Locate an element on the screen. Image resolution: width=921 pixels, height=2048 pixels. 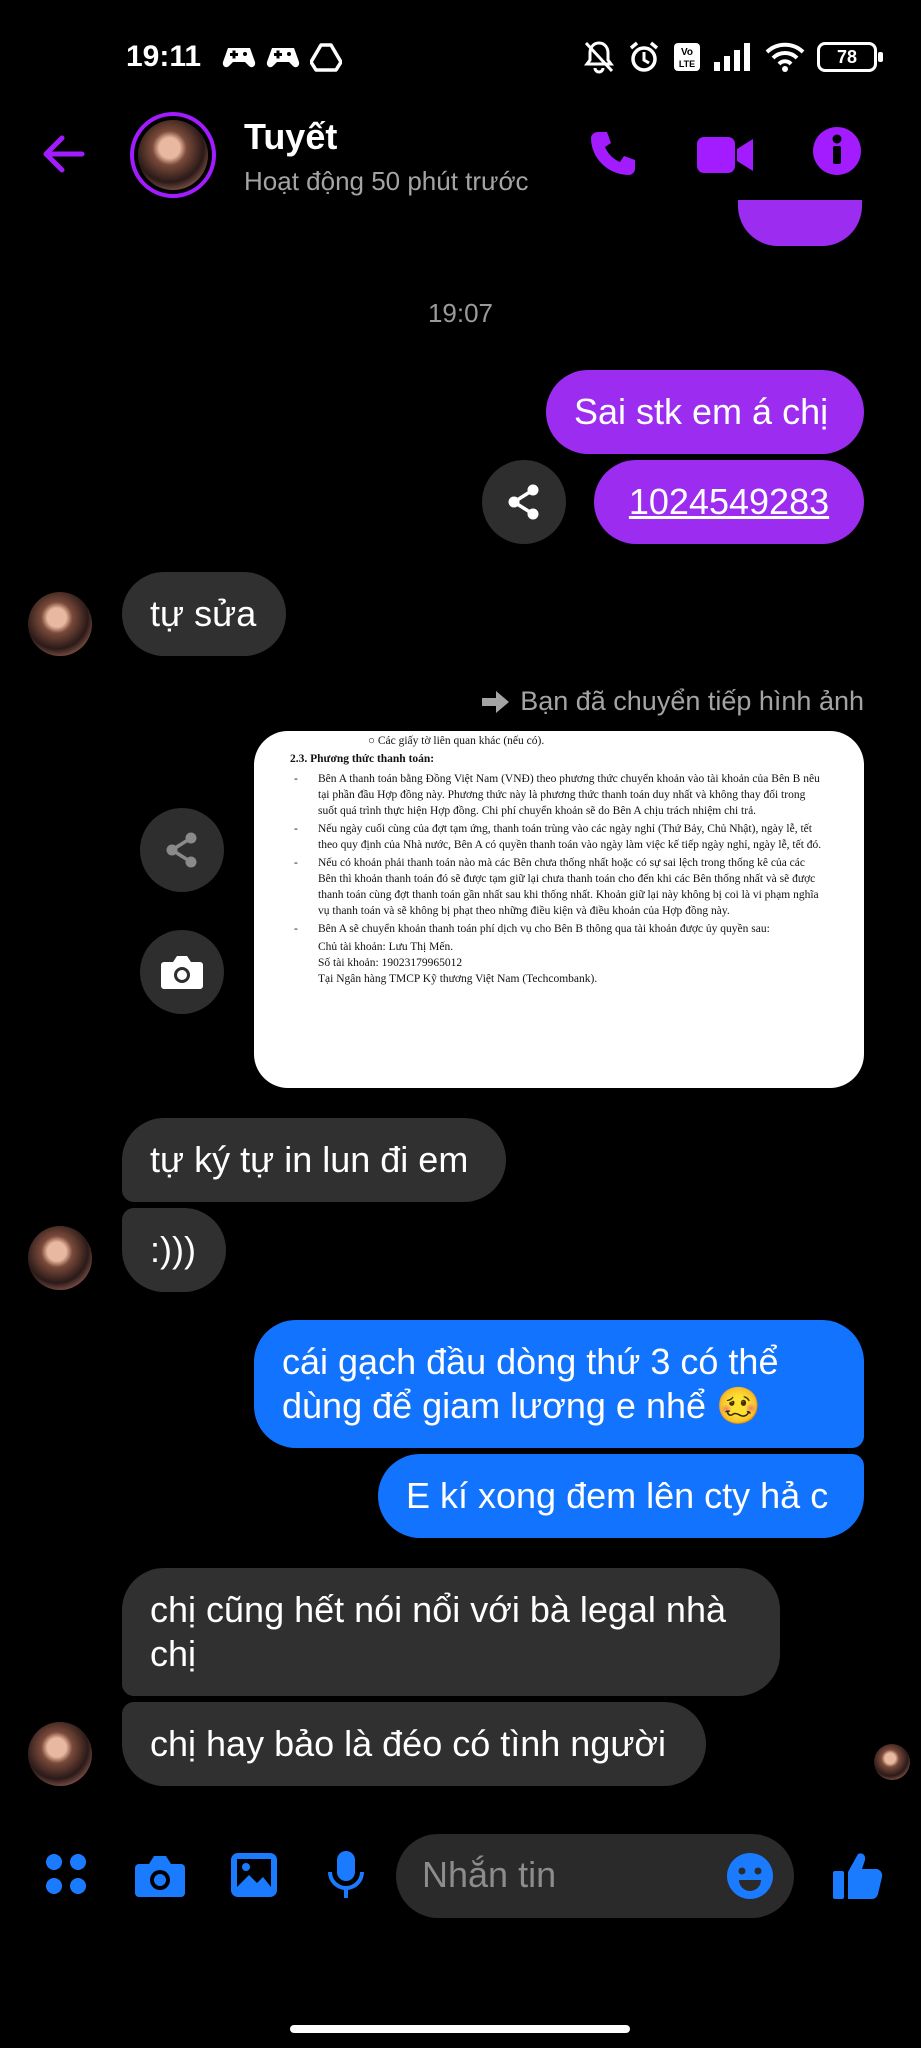
status-bar: 19:11 Vo LTE 78 is located at coordinates (460, 55).